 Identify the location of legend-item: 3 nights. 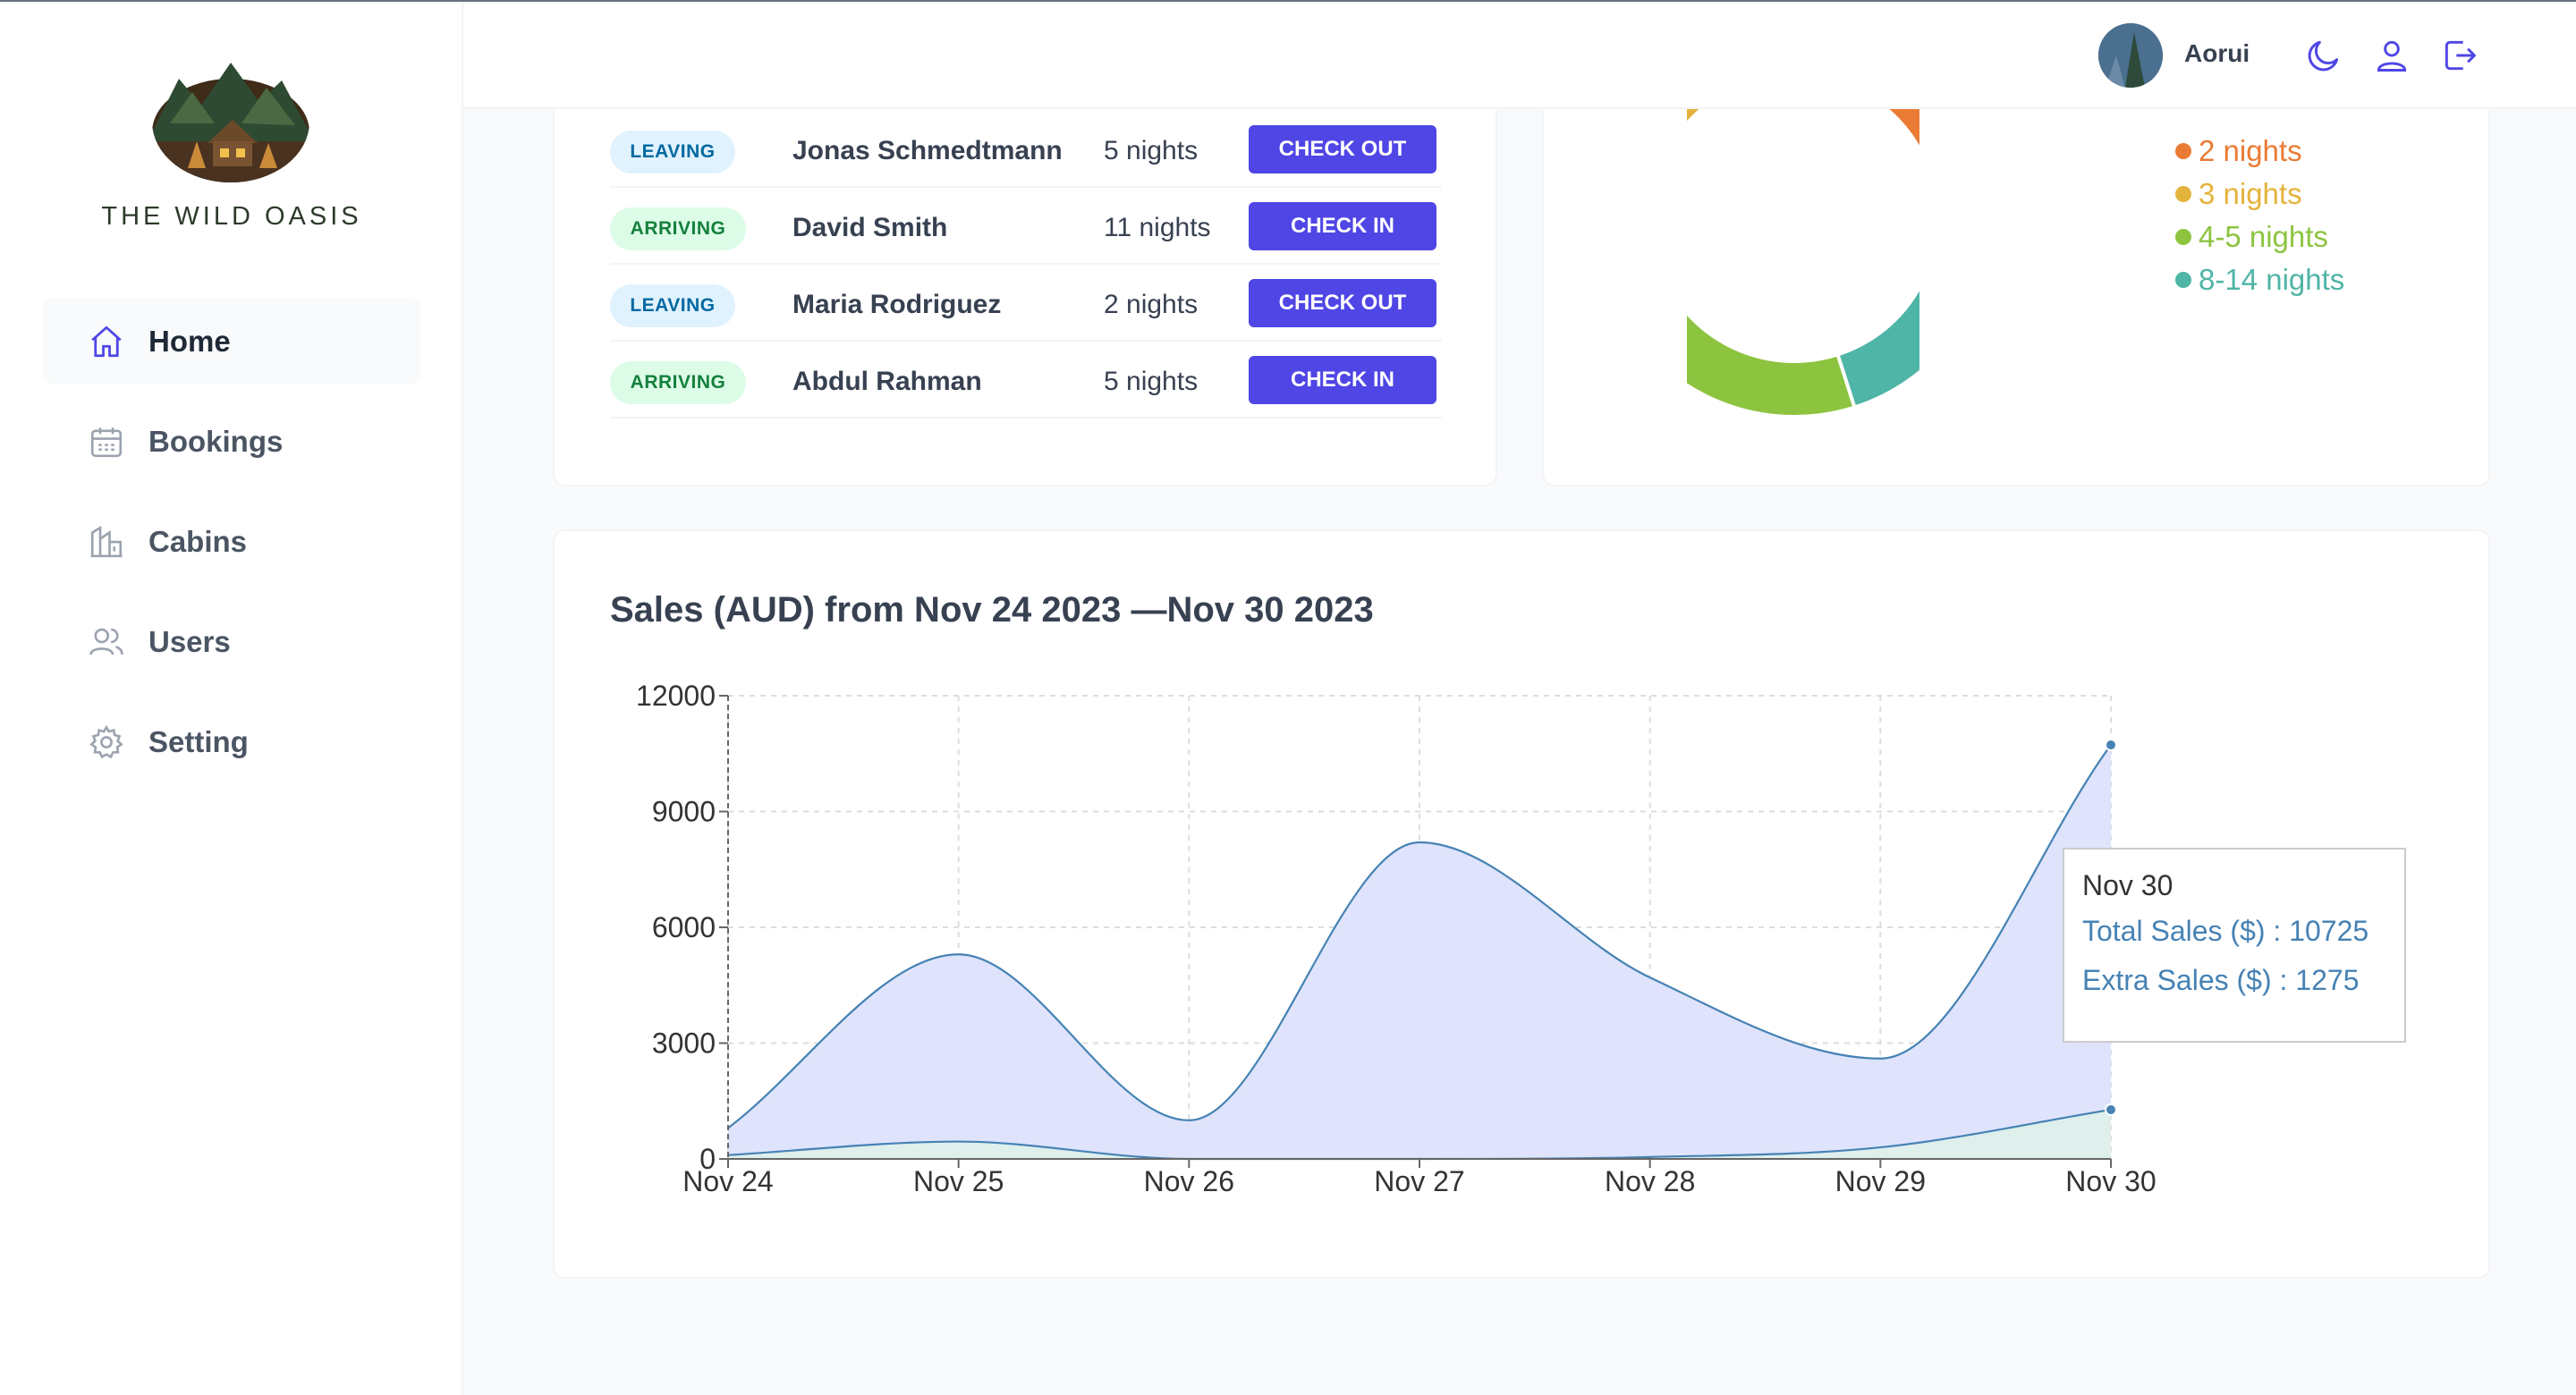
(2238, 194).